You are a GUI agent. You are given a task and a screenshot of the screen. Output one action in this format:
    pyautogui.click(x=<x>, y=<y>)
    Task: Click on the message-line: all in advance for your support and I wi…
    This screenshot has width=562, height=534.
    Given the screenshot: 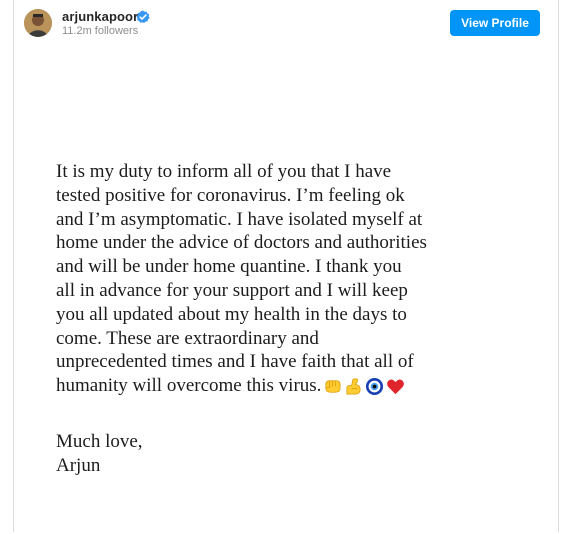 What is the action you would take?
    pyautogui.click(x=232, y=290)
    